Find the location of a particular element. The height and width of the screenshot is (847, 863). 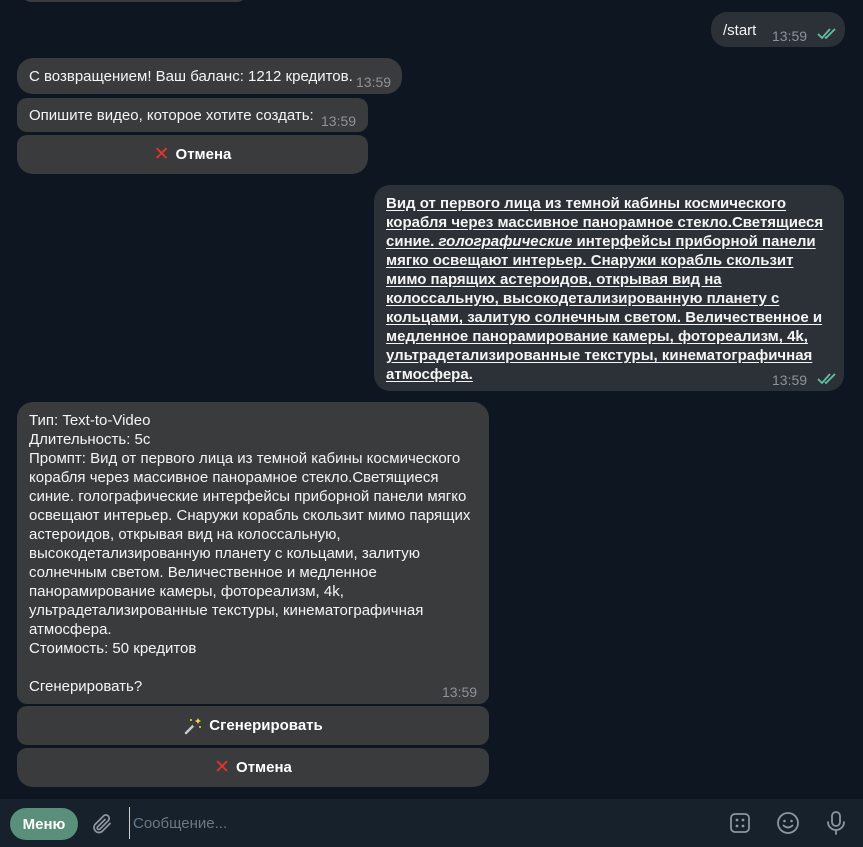

bot-commands-icon is located at coordinates (740, 823).